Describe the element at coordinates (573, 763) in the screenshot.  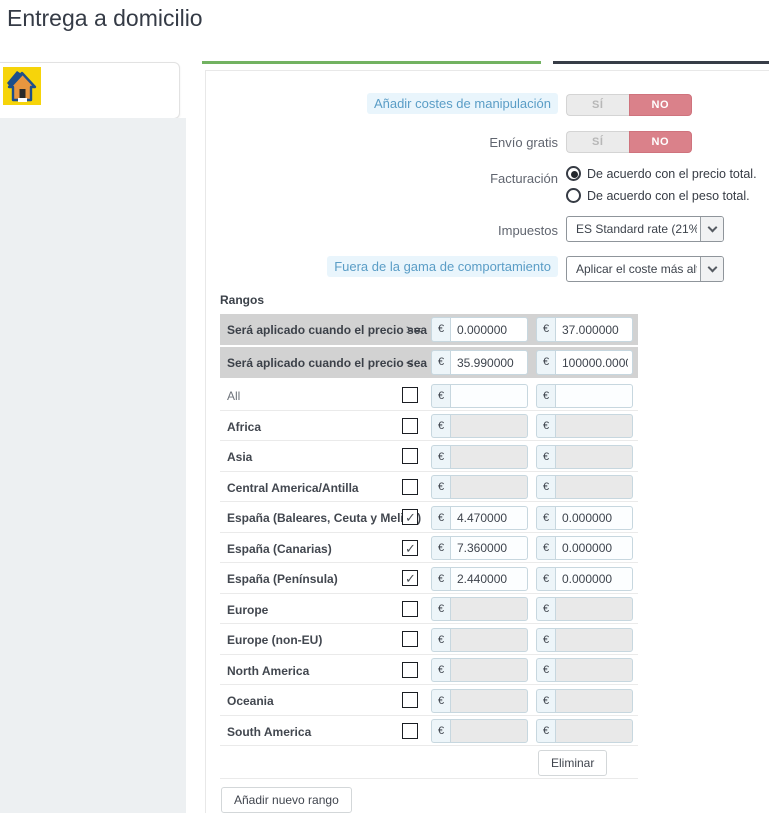
I see `delete-range-button: Eliminar` at that location.